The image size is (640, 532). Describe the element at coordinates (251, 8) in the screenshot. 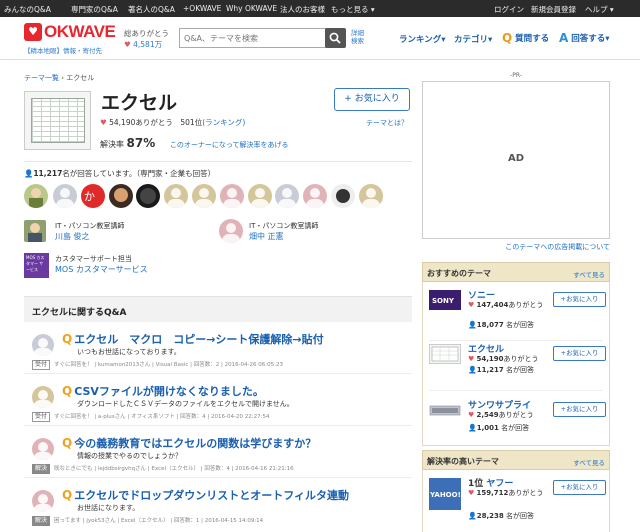

I see `topnav-item-why-okwave: Why OKWAVE` at that location.